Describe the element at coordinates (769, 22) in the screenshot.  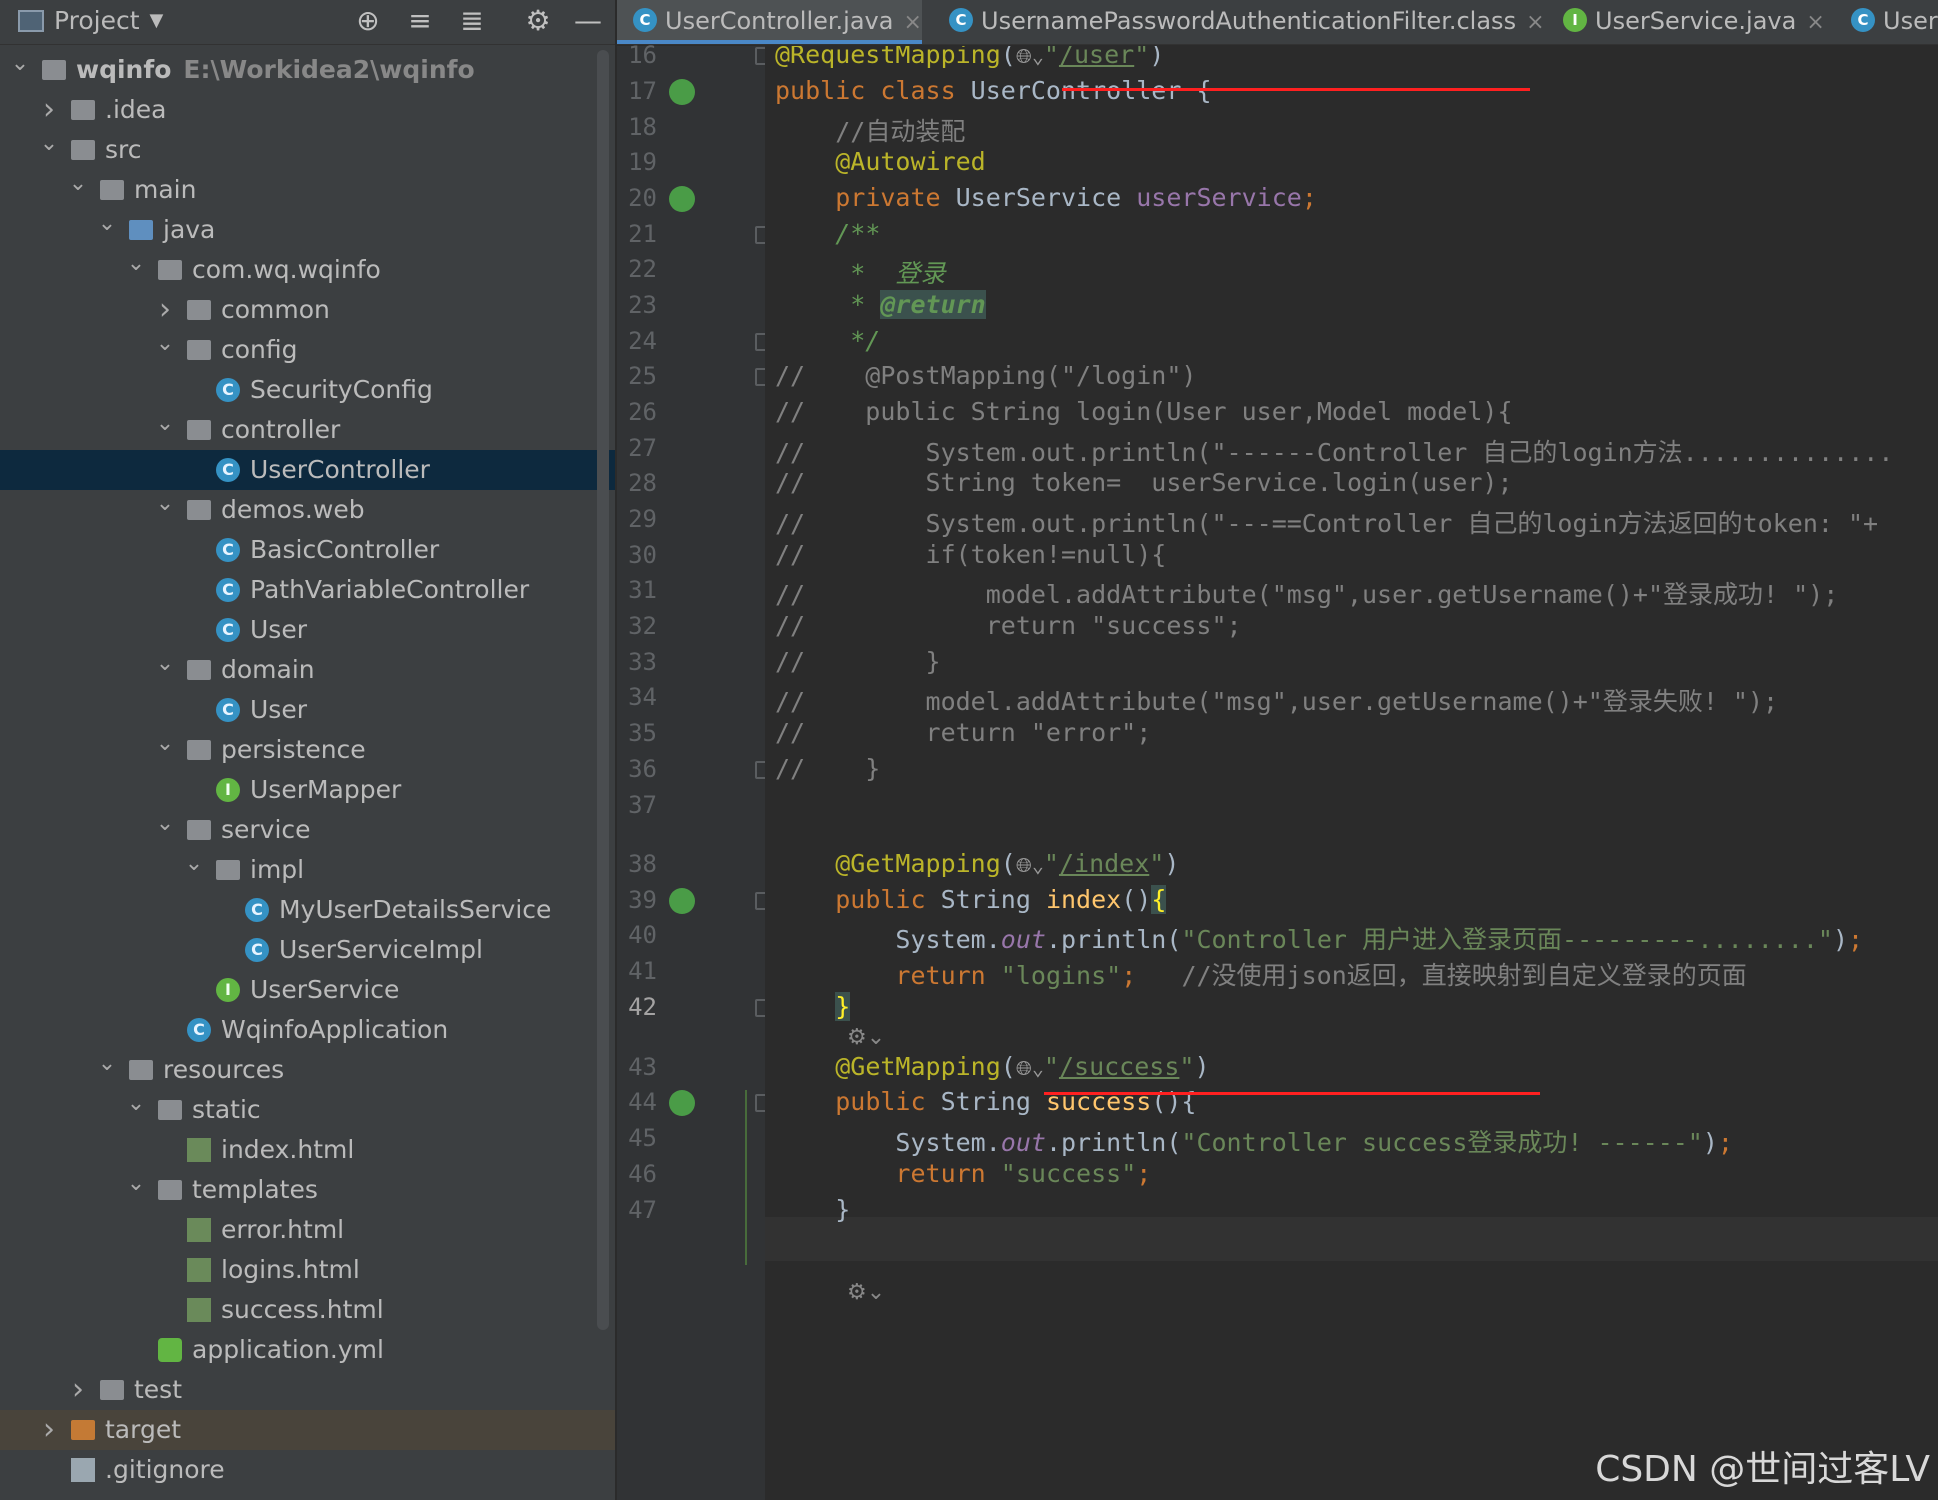
I see `editor-tab: C UserController.java ×` at that location.